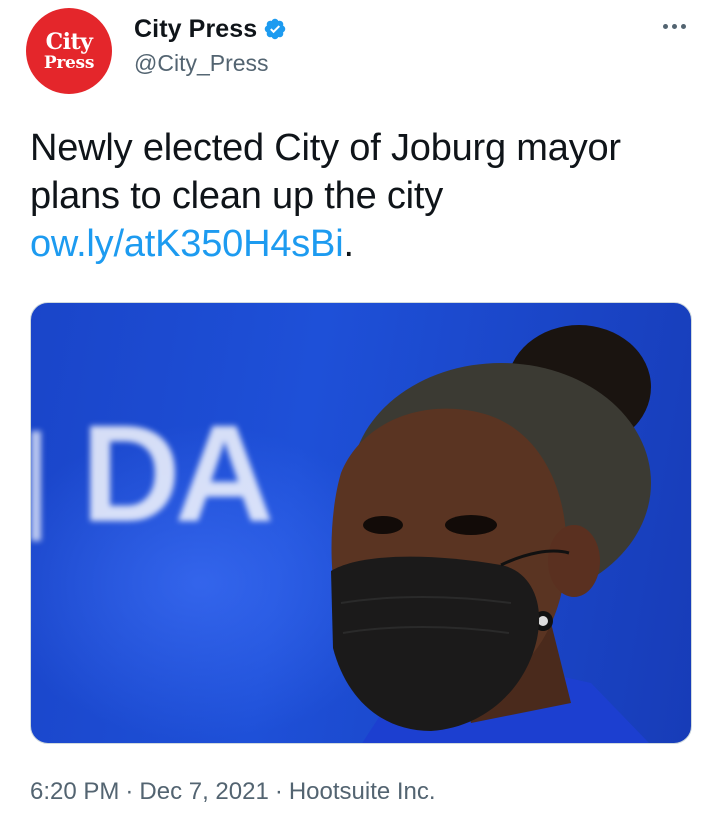  I want to click on account-names: City Press @City_Press, so click(210, 44).